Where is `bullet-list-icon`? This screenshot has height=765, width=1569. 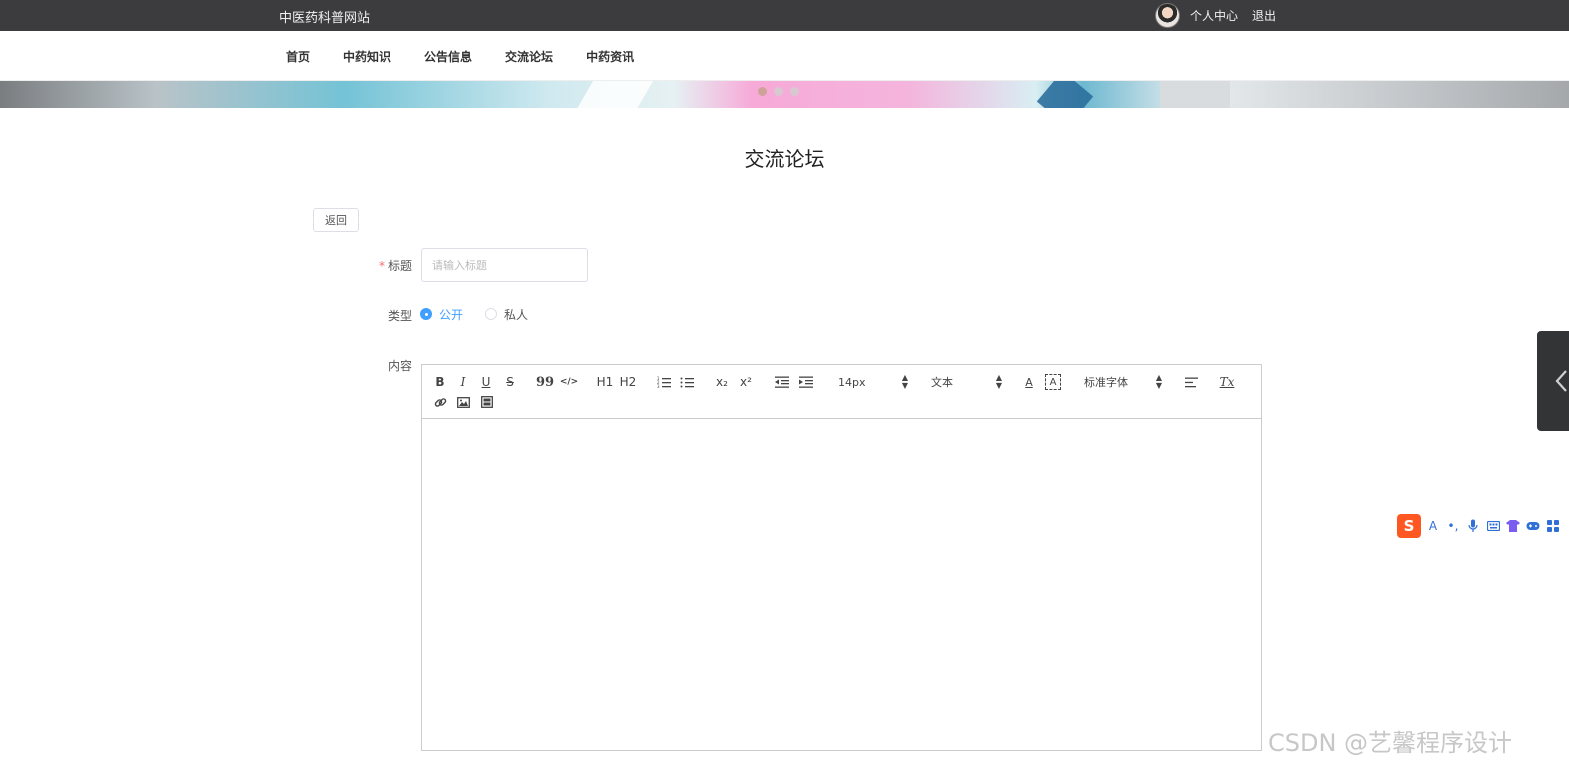
bullet-list-icon is located at coordinates (687, 382).